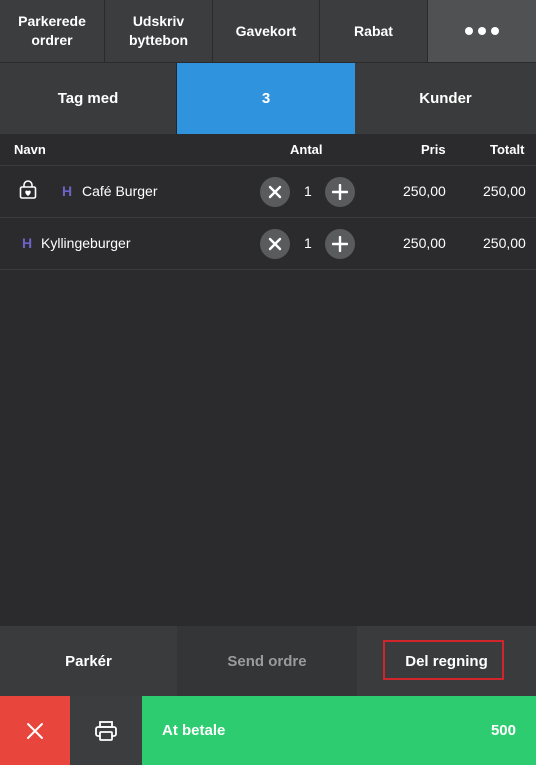  I want to click on pay-label: At betale, so click(194, 730).